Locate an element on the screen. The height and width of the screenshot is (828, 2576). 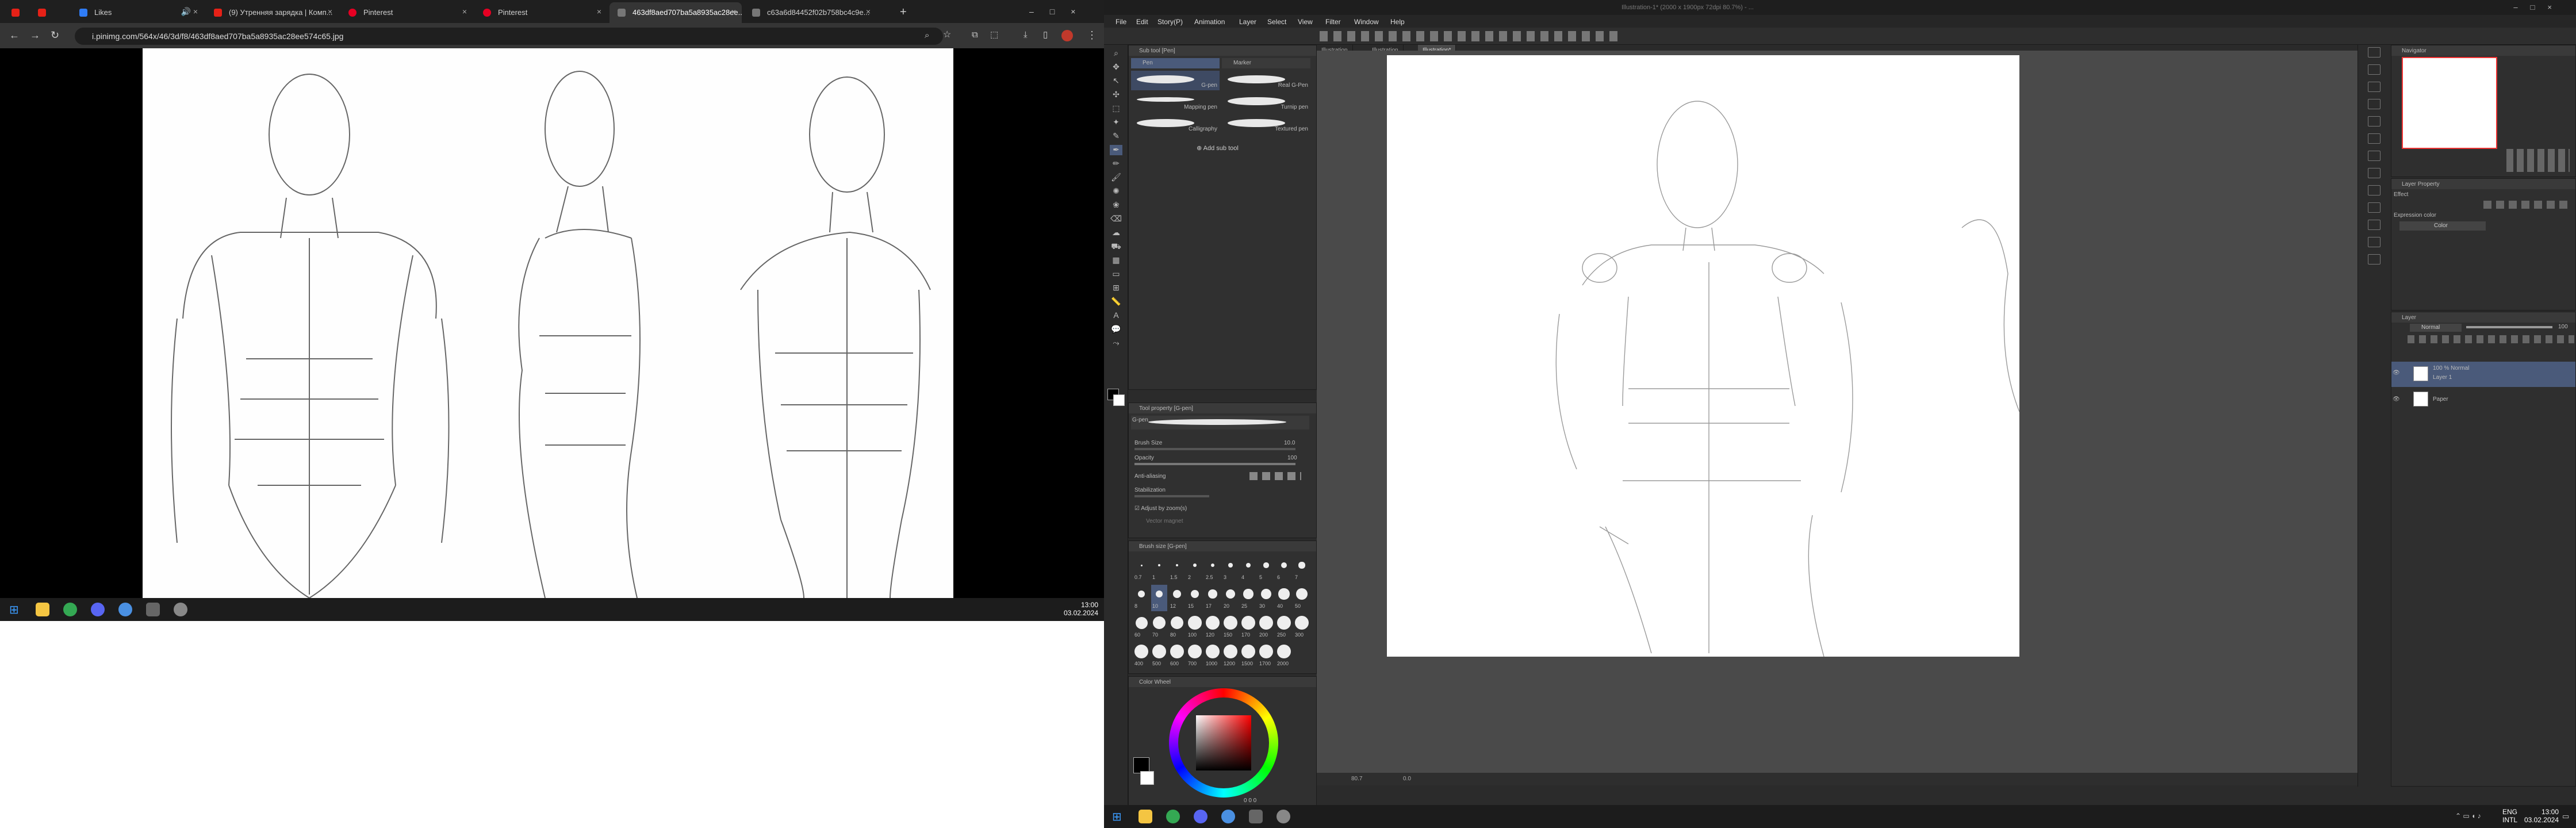
figure-tool-icon: ▭ is located at coordinates (1116, 274).